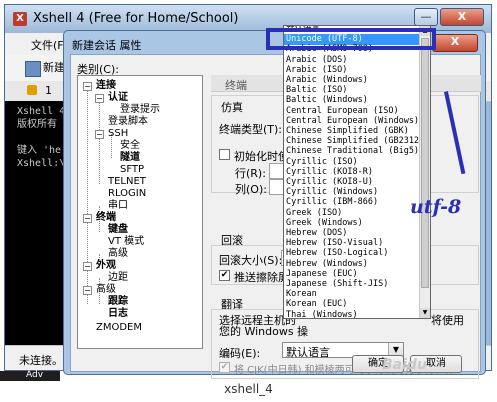 This screenshot has height=402, width=497. I want to click on panel-header-title: 终端, so click(236, 85).